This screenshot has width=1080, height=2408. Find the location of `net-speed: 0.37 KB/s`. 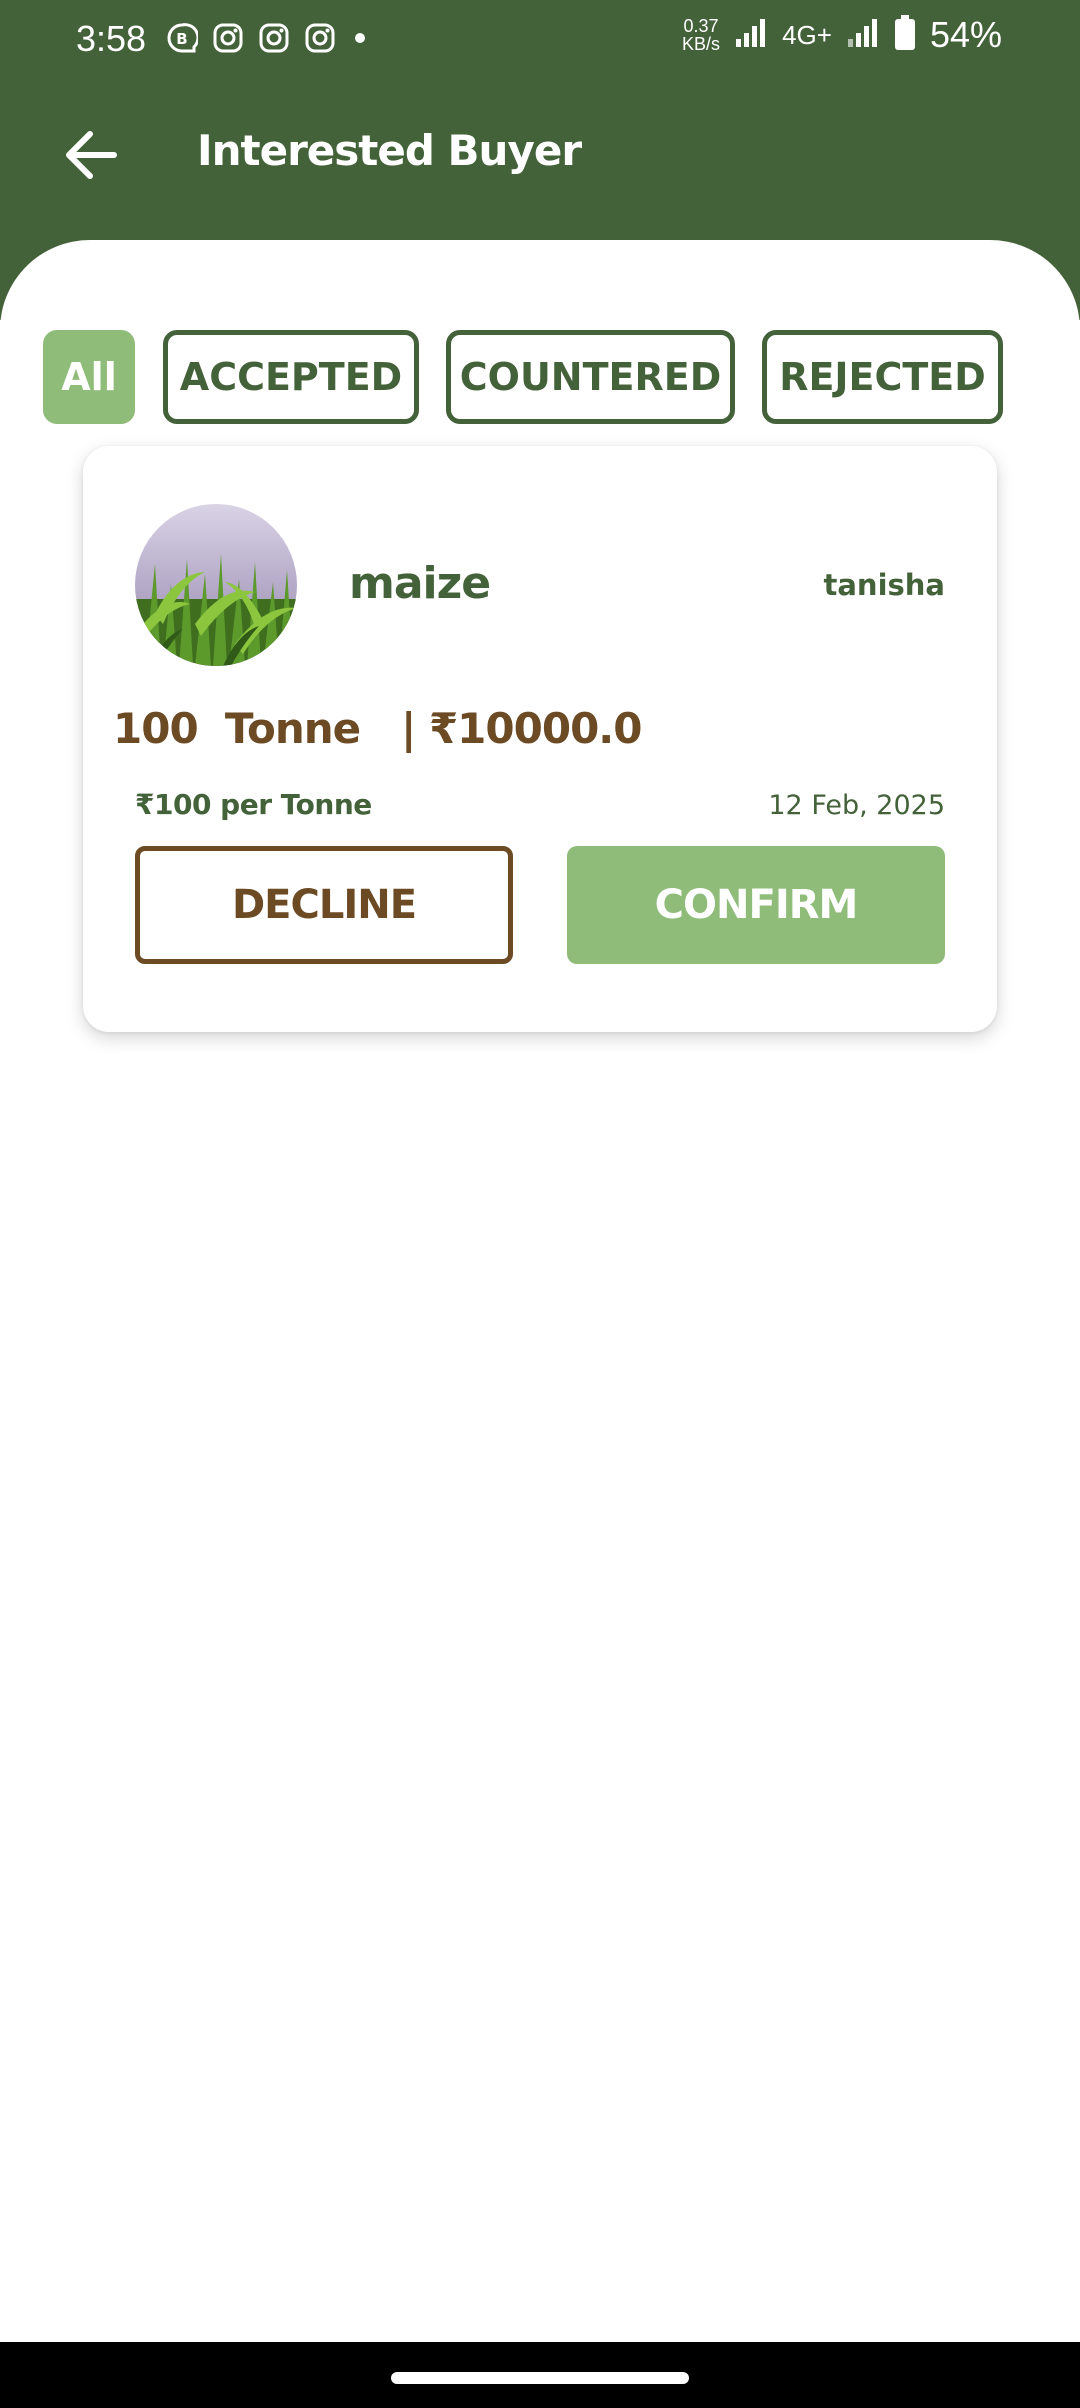

net-speed: 0.37 KB/s is located at coordinates (701, 35).